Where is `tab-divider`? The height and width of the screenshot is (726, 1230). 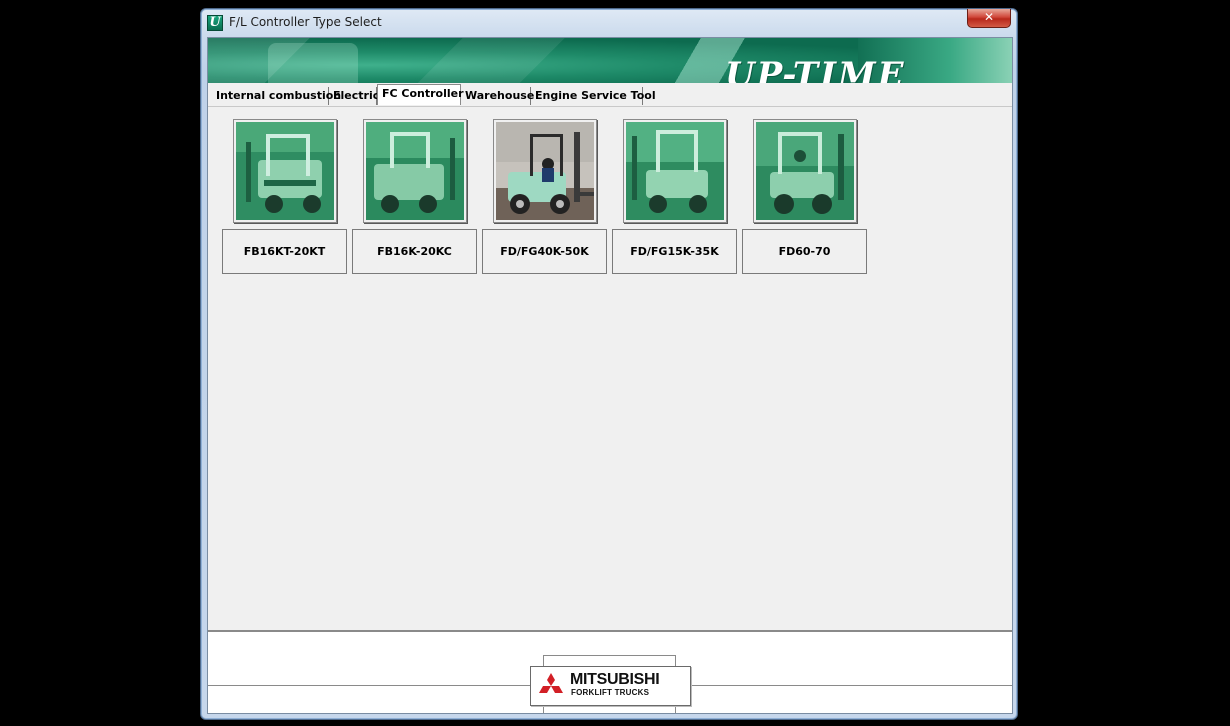
tab-divider is located at coordinates (610, 106).